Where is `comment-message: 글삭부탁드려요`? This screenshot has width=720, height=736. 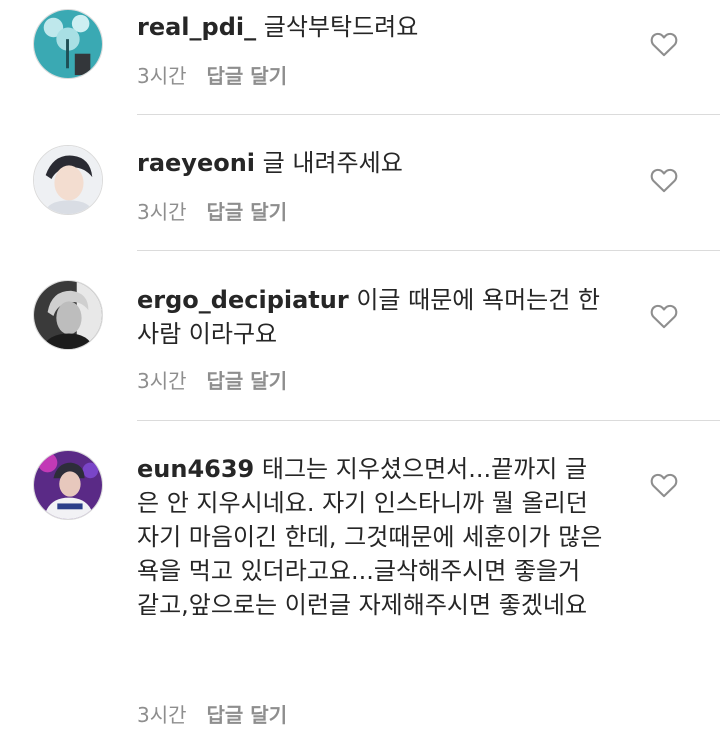 comment-message: 글삭부탁드려요 is located at coordinates (341, 27).